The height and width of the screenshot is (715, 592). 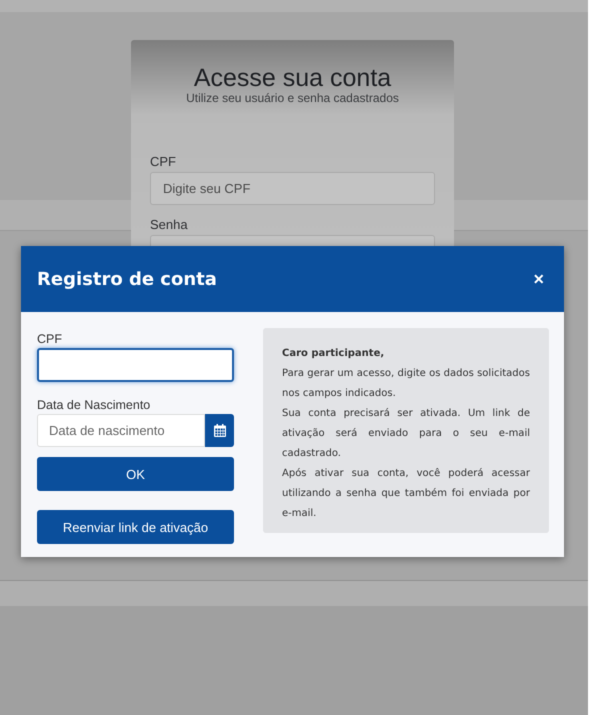 I want to click on info-paragraph: Sua conta precisará ser ativada. Um link de ativação será enviado para o seu e-mail cadastrado., so click(x=406, y=434).